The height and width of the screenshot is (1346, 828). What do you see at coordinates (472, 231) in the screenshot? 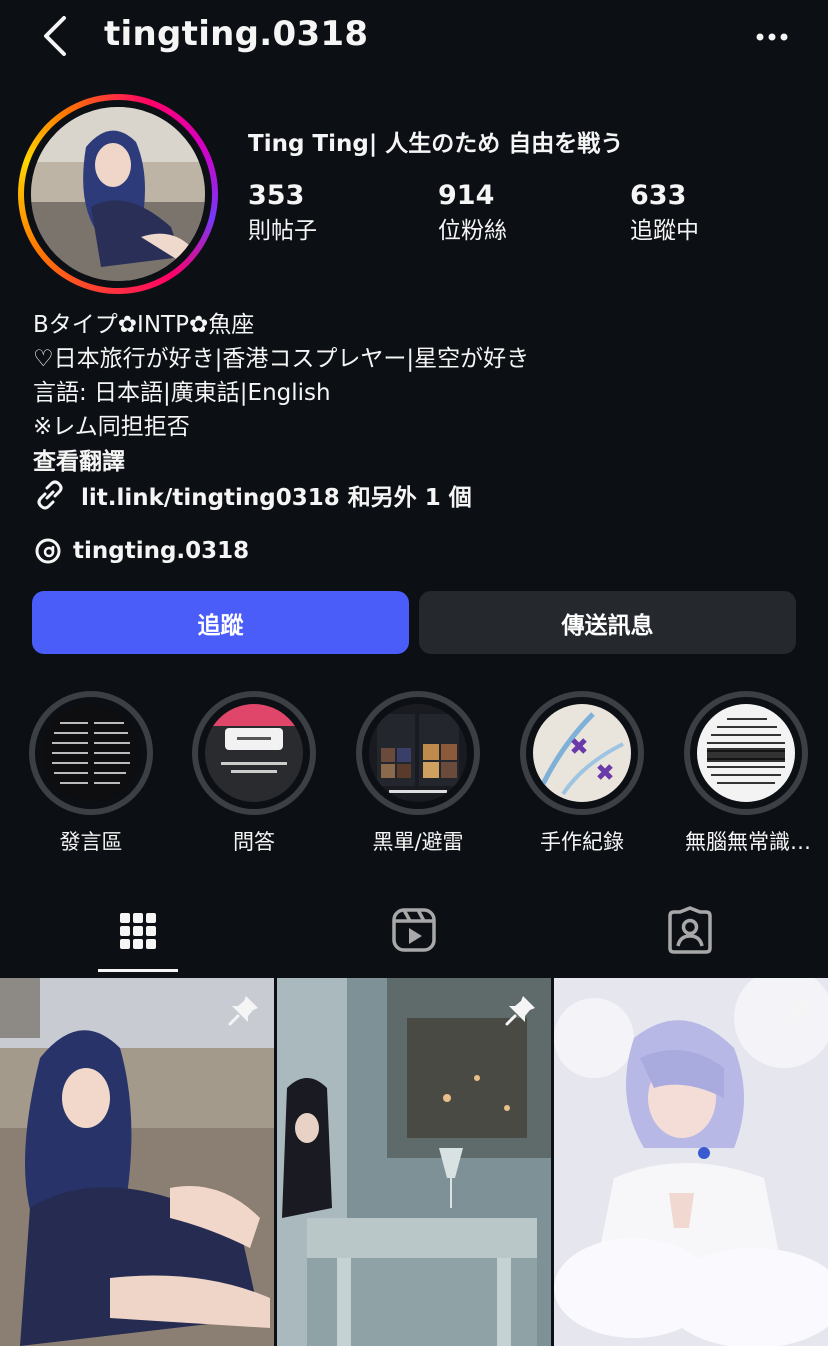
I see `stat-label: 位粉絲` at bounding box center [472, 231].